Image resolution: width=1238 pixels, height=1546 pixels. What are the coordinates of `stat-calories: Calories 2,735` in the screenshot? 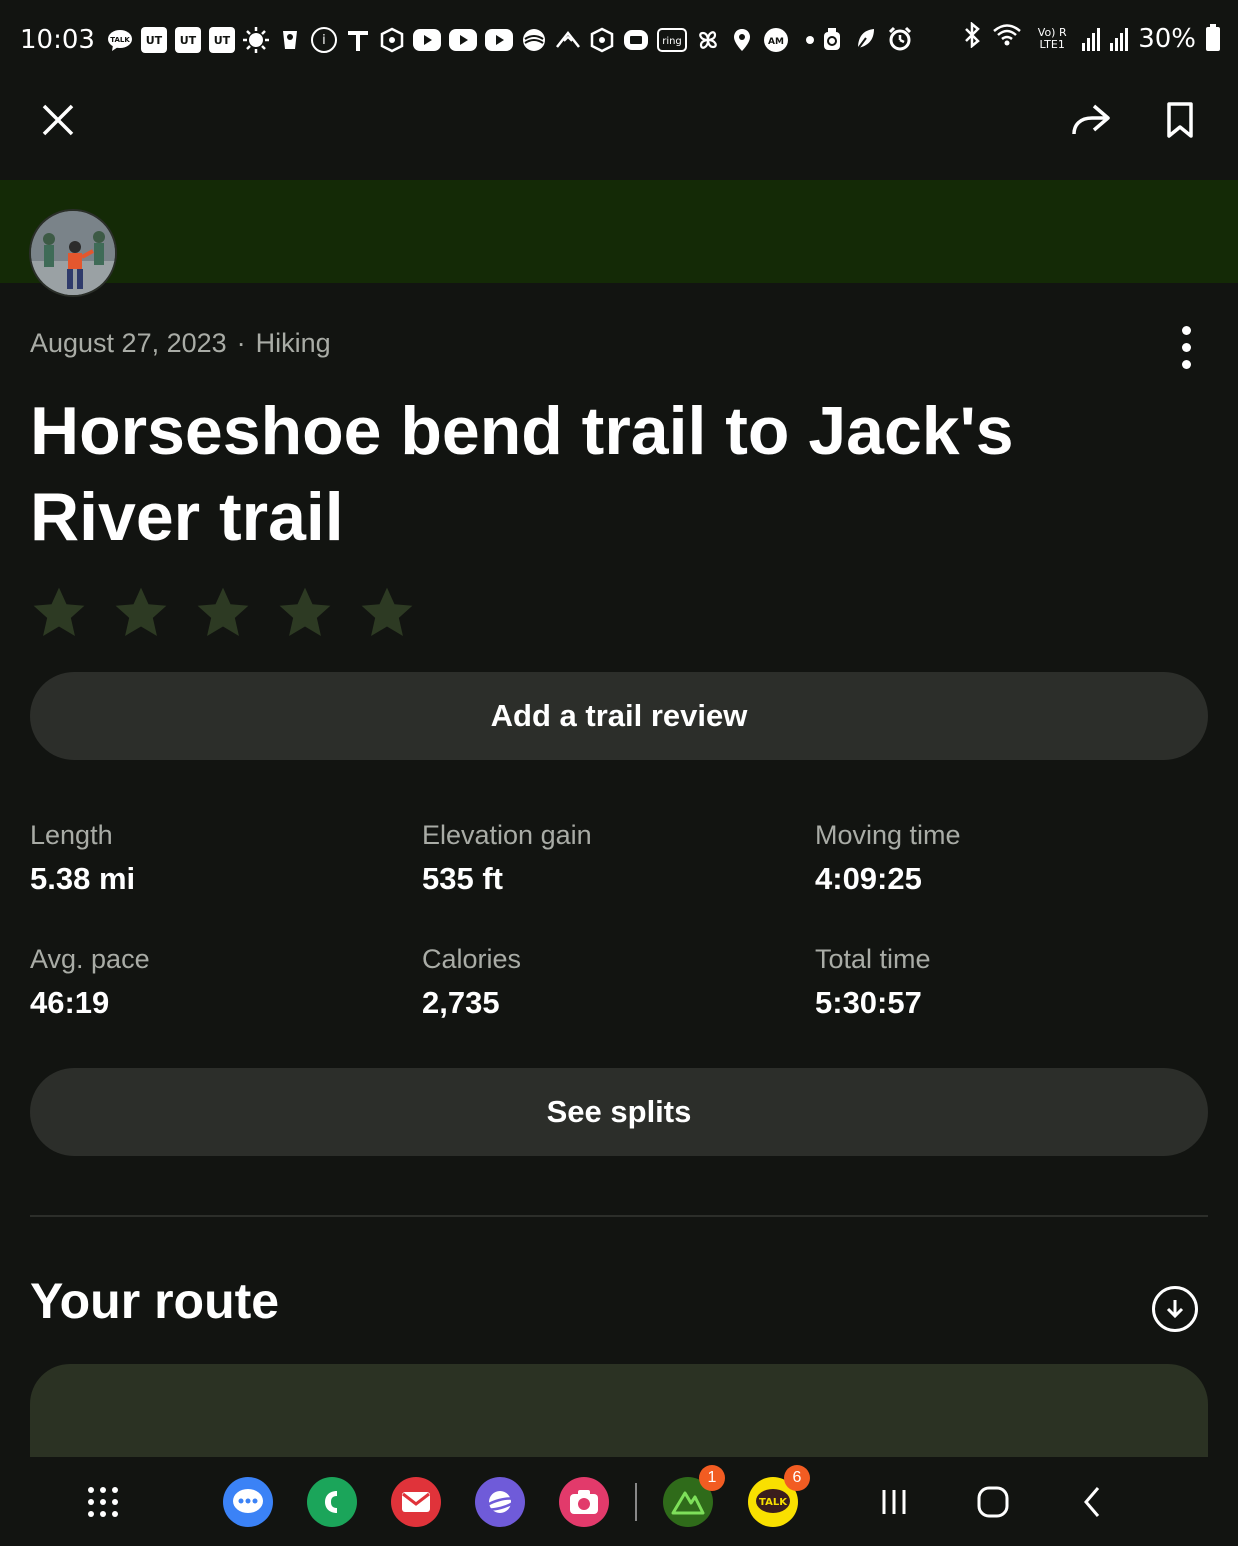 It's located at (612, 982).